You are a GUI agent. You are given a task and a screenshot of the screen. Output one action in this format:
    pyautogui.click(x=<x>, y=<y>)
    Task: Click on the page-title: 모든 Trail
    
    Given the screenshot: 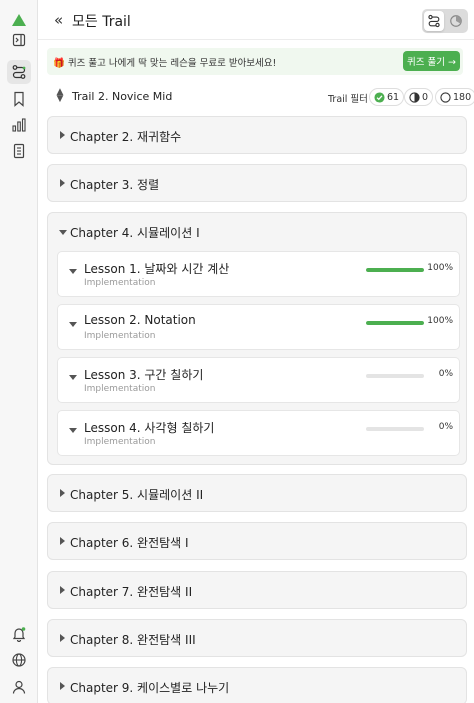 What is the action you would take?
    pyautogui.click(x=101, y=22)
    